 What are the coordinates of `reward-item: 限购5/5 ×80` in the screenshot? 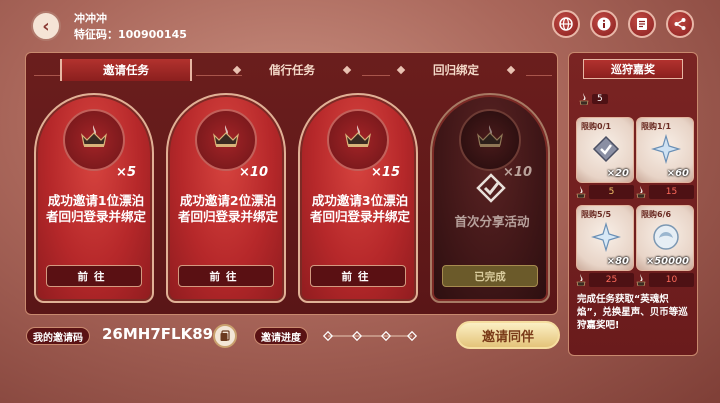 It's located at (605, 238).